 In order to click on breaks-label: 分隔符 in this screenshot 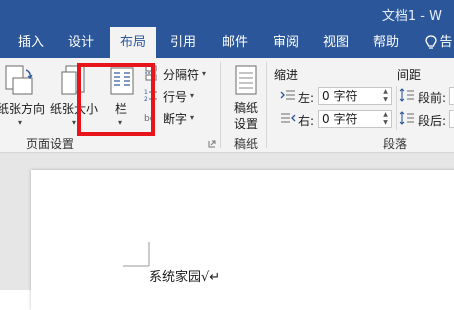, I will do `click(181, 75)`.